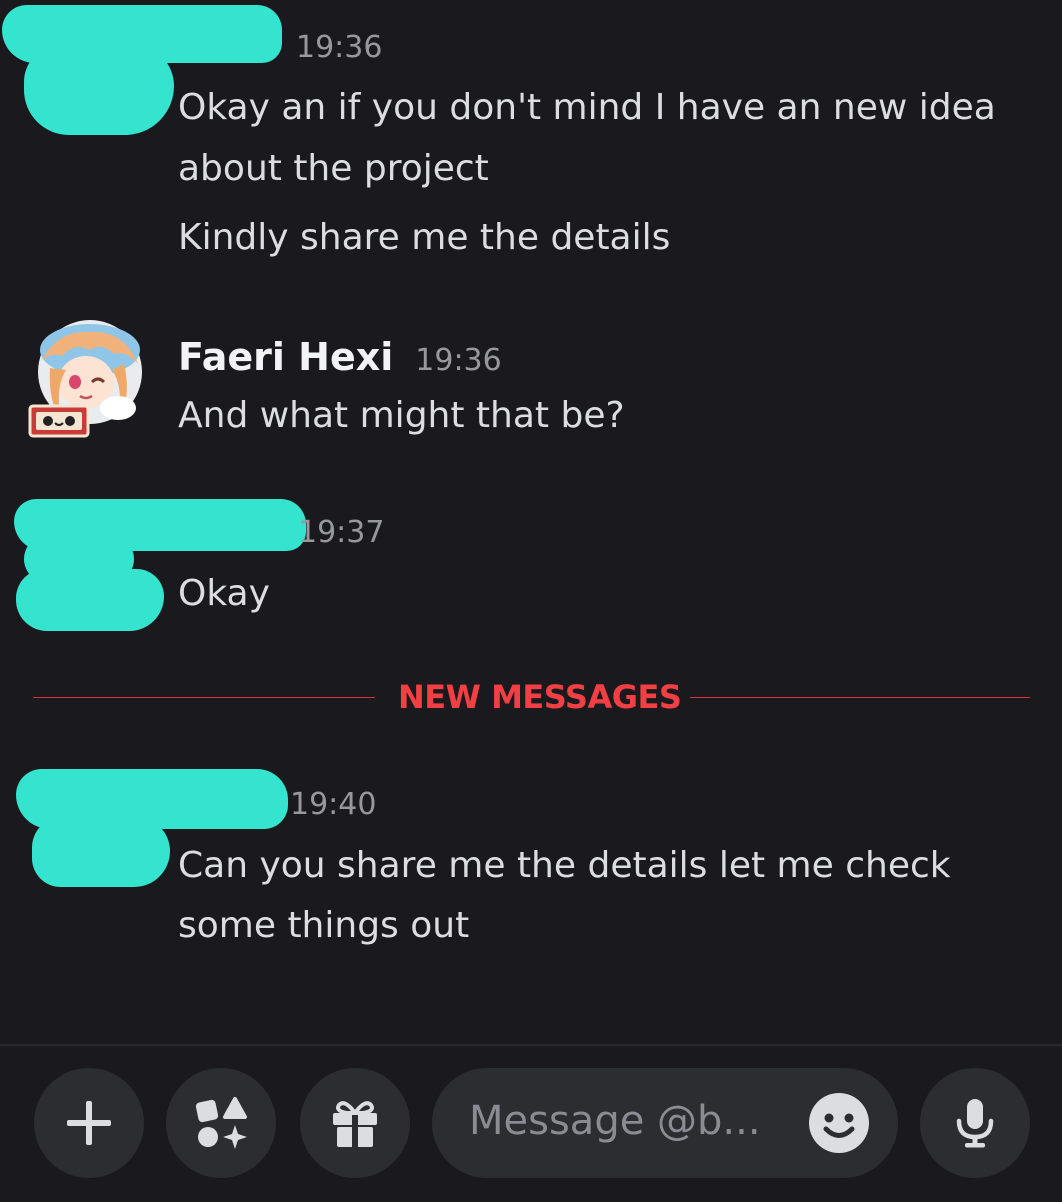 This screenshot has height=1202, width=1062. I want to click on message-text: Kindly share me the details, so click(424, 237).